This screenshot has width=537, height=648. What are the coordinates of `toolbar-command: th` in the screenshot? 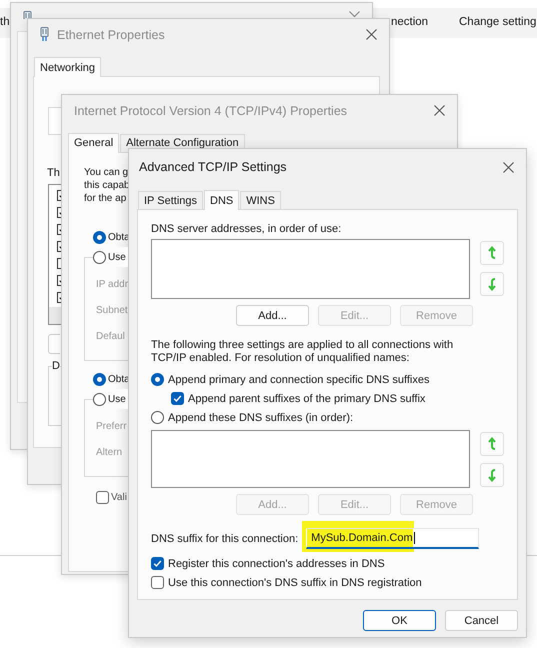 It's located at (5, 22).